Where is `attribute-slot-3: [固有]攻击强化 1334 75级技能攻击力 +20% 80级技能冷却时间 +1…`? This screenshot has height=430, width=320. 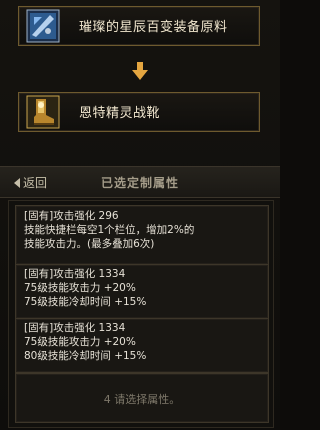
attribute-slot-3: [固有]攻击强化 1334 75级技能攻击力 +20% 80级技能冷却时间 +1… is located at coordinates (142, 345).